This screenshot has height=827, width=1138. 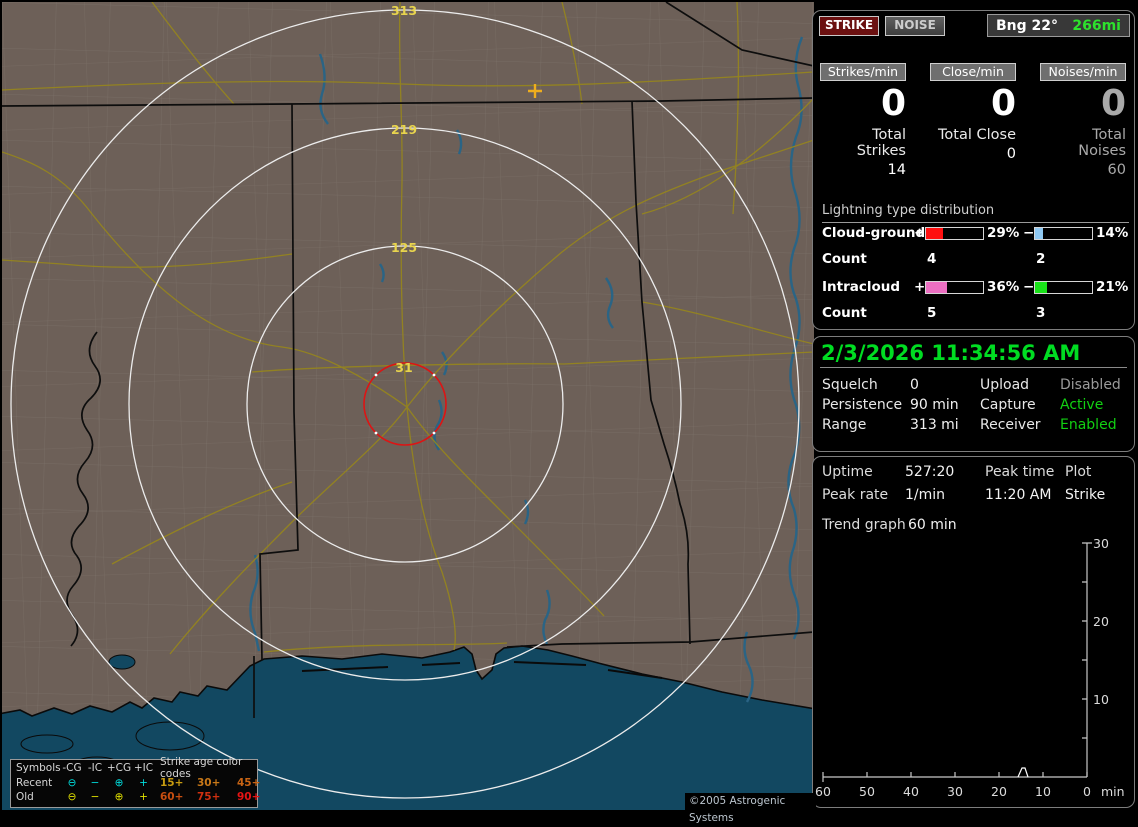 What do you see at coordinates (932, 313) in the screenshot?
I see `ic-plus-count: 5` at bounding box center [932, 313].